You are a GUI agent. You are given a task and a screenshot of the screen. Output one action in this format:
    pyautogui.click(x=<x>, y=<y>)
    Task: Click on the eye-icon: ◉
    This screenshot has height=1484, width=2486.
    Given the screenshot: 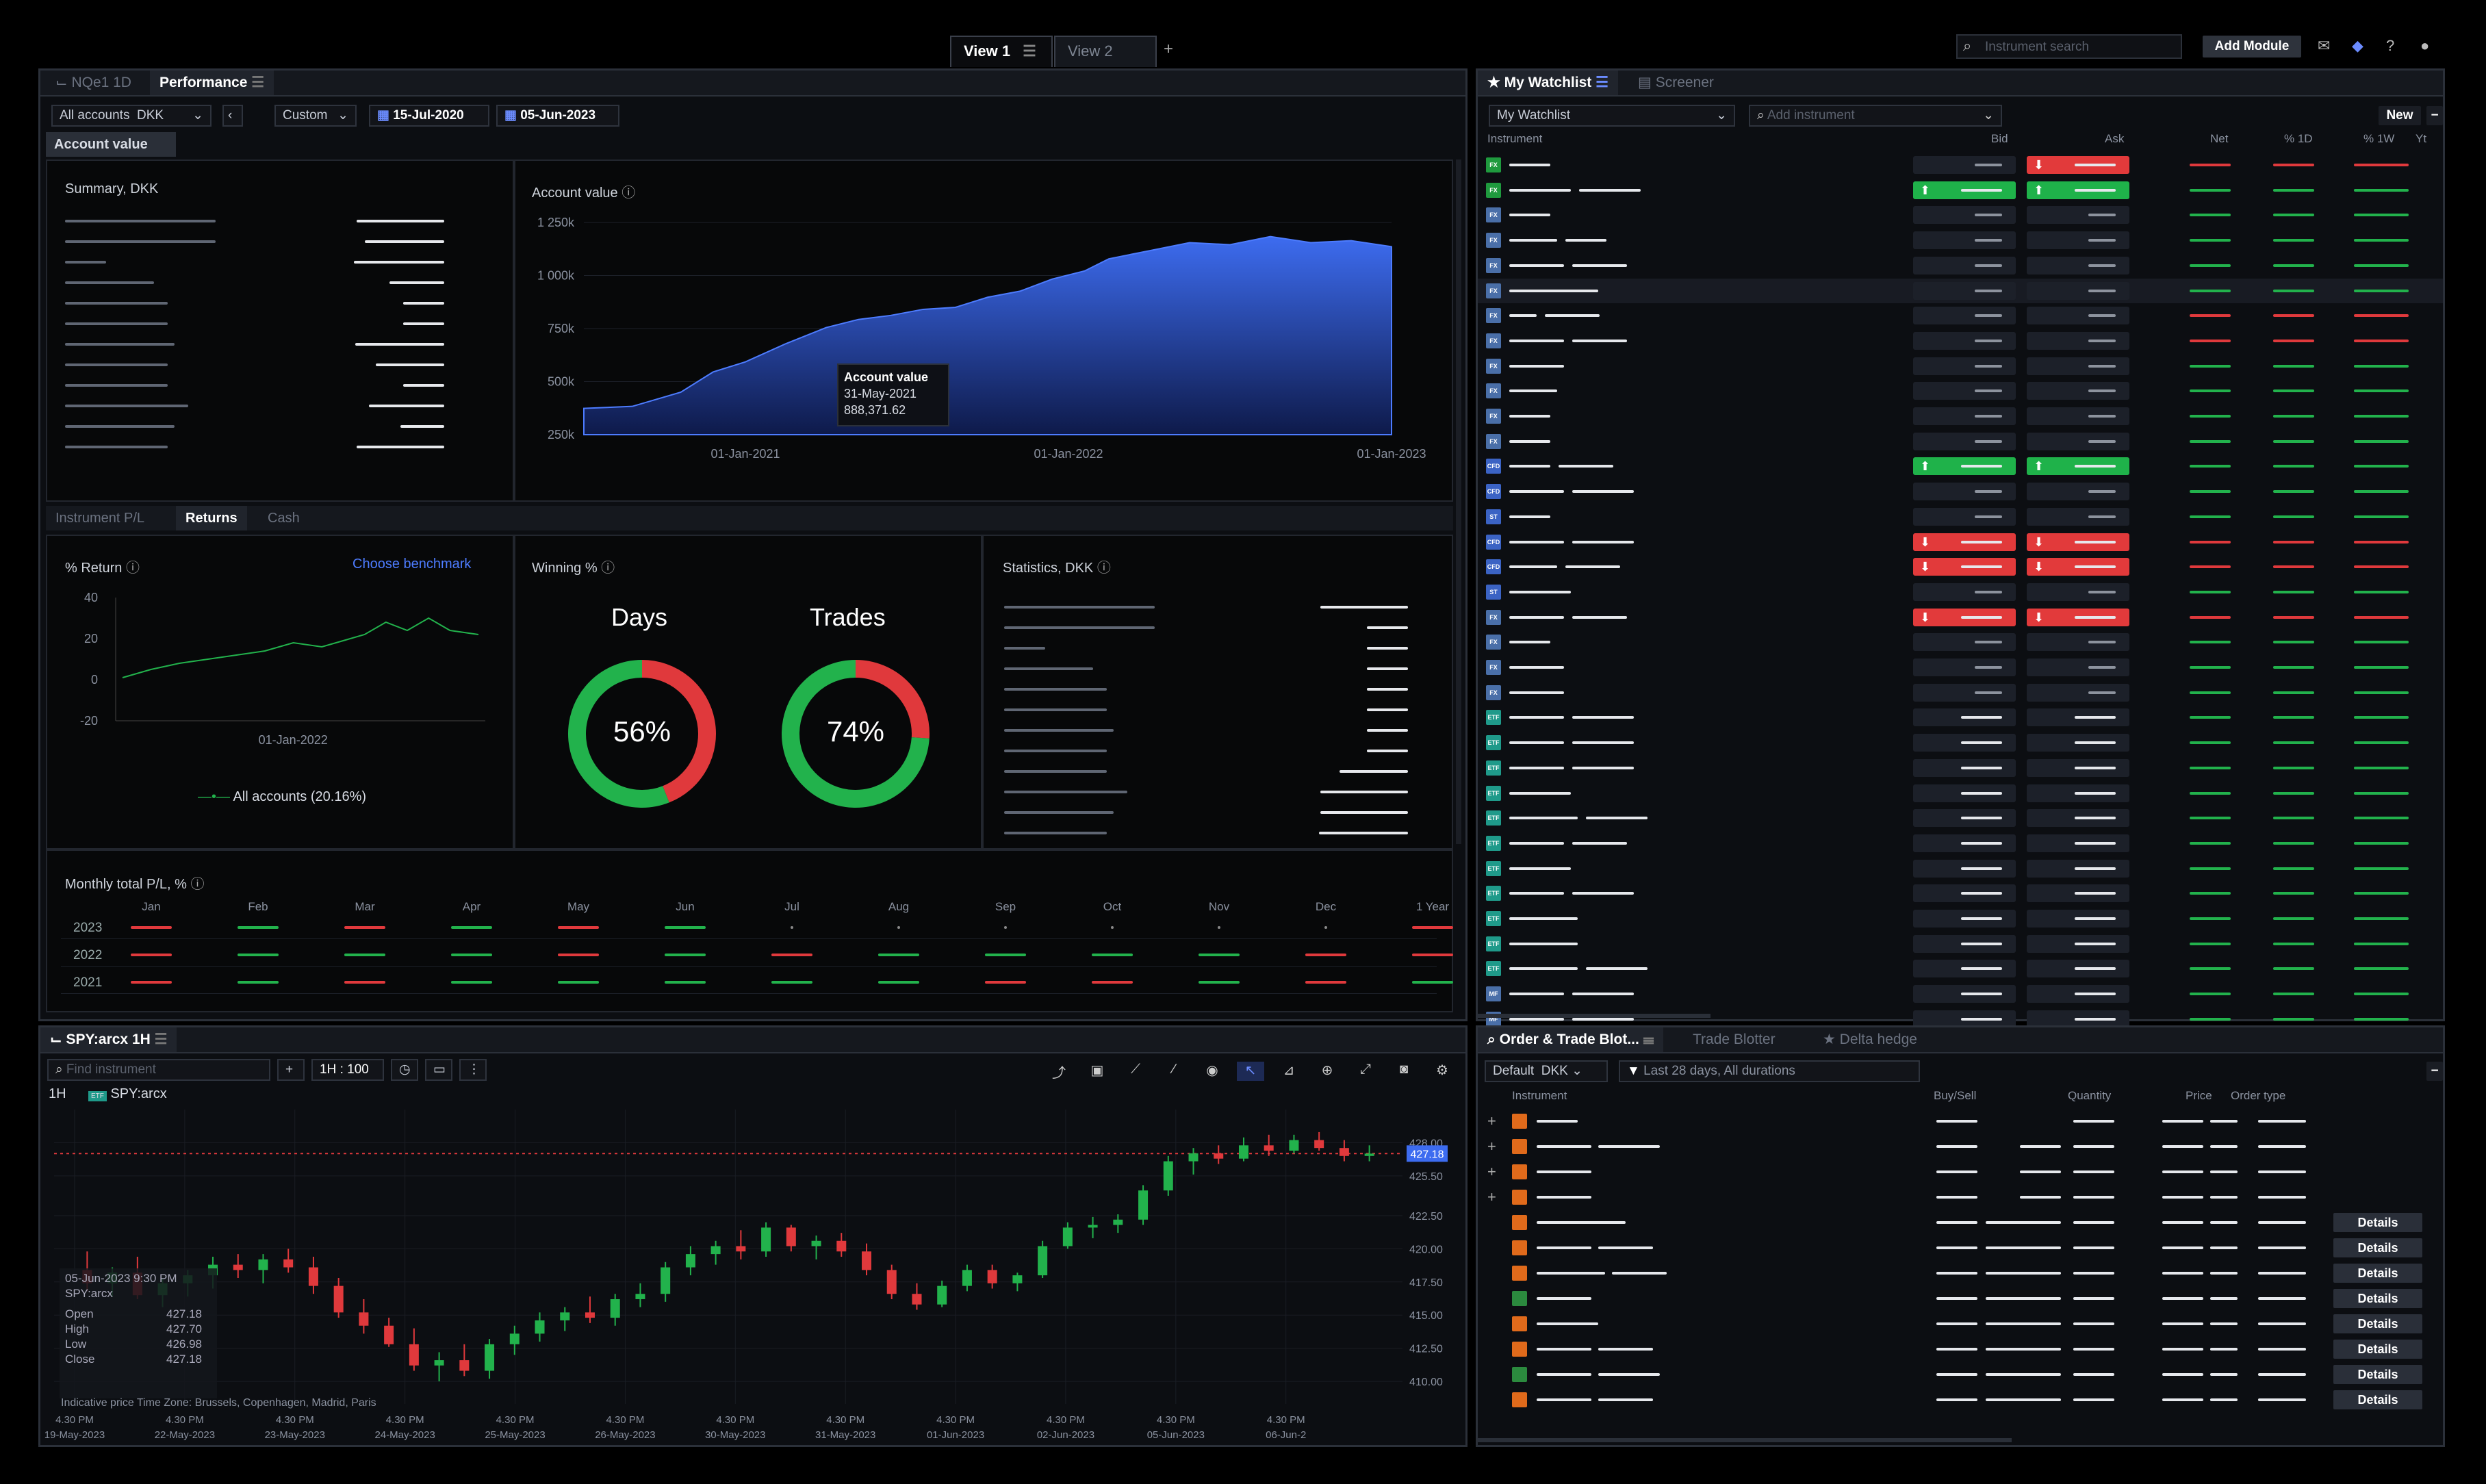 What is the action you would take?
    pyautogui.click(x=1212, y=1071)
    